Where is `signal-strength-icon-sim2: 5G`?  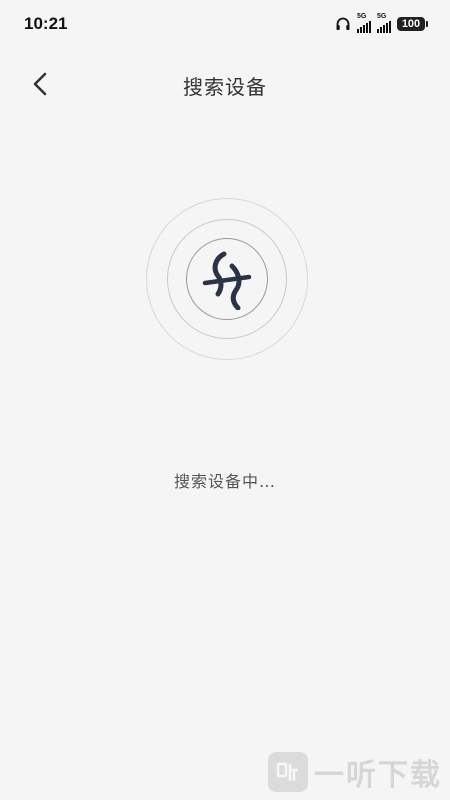
signal-strength-icon-sim2: 5G is located at coordinates (384, 23).